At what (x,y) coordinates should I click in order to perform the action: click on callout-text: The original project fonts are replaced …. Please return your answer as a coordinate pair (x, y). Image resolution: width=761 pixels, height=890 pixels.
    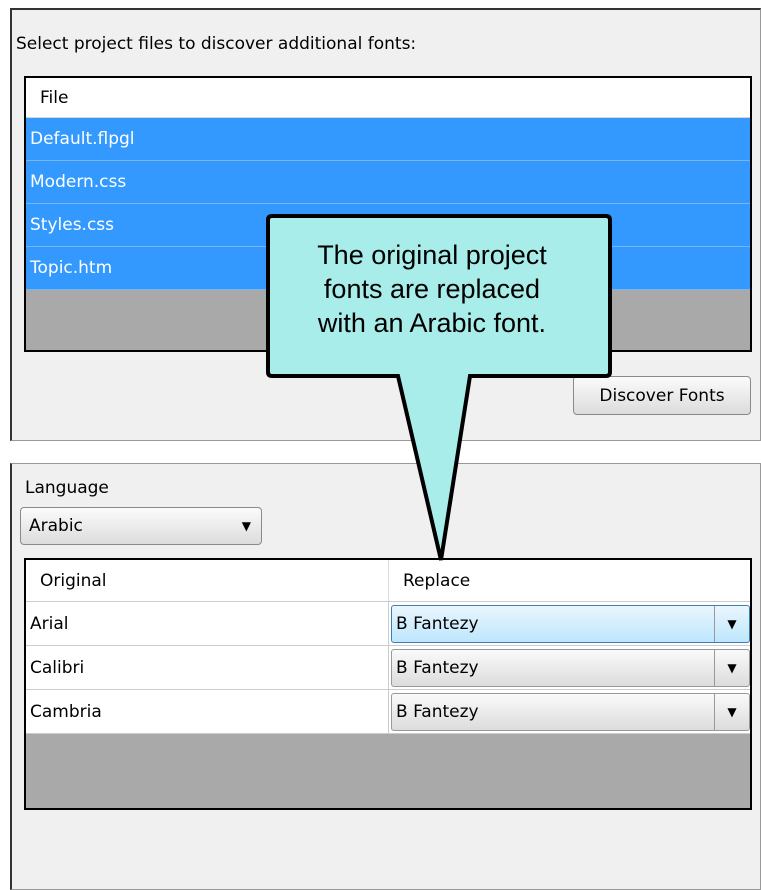
    Looking at the image, I should click on (432, 289).